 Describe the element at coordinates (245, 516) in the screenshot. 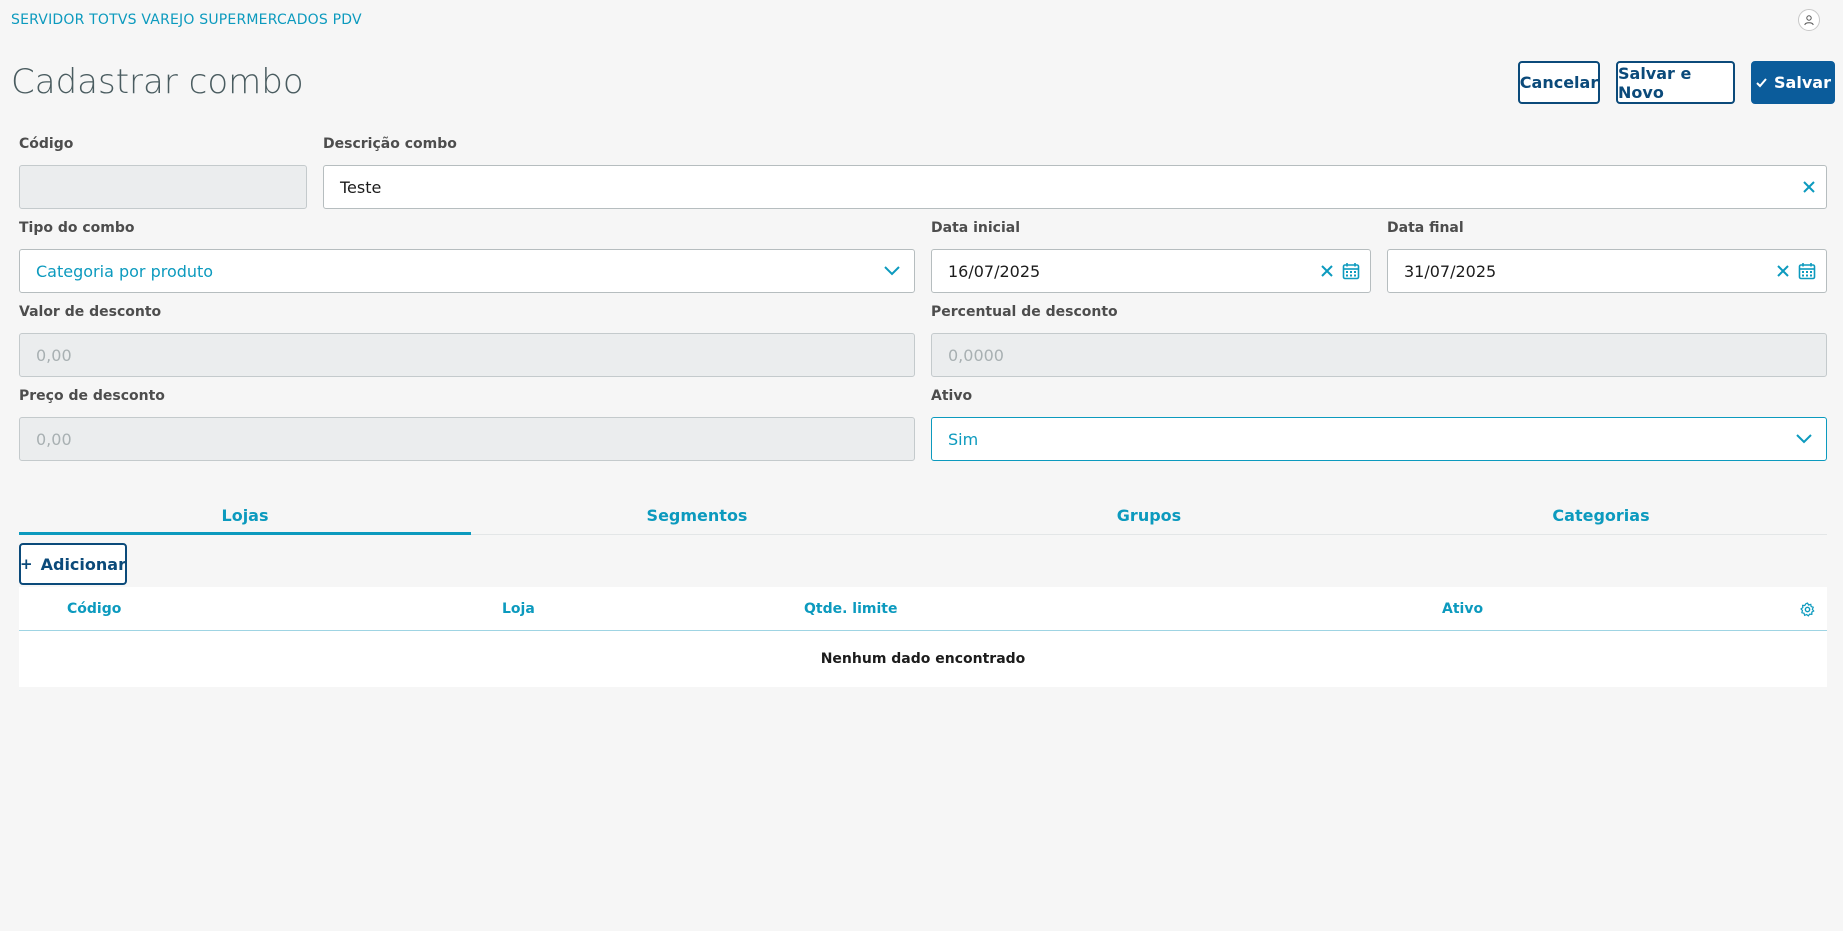

I see `tab-lojas: Lojas` at that location.